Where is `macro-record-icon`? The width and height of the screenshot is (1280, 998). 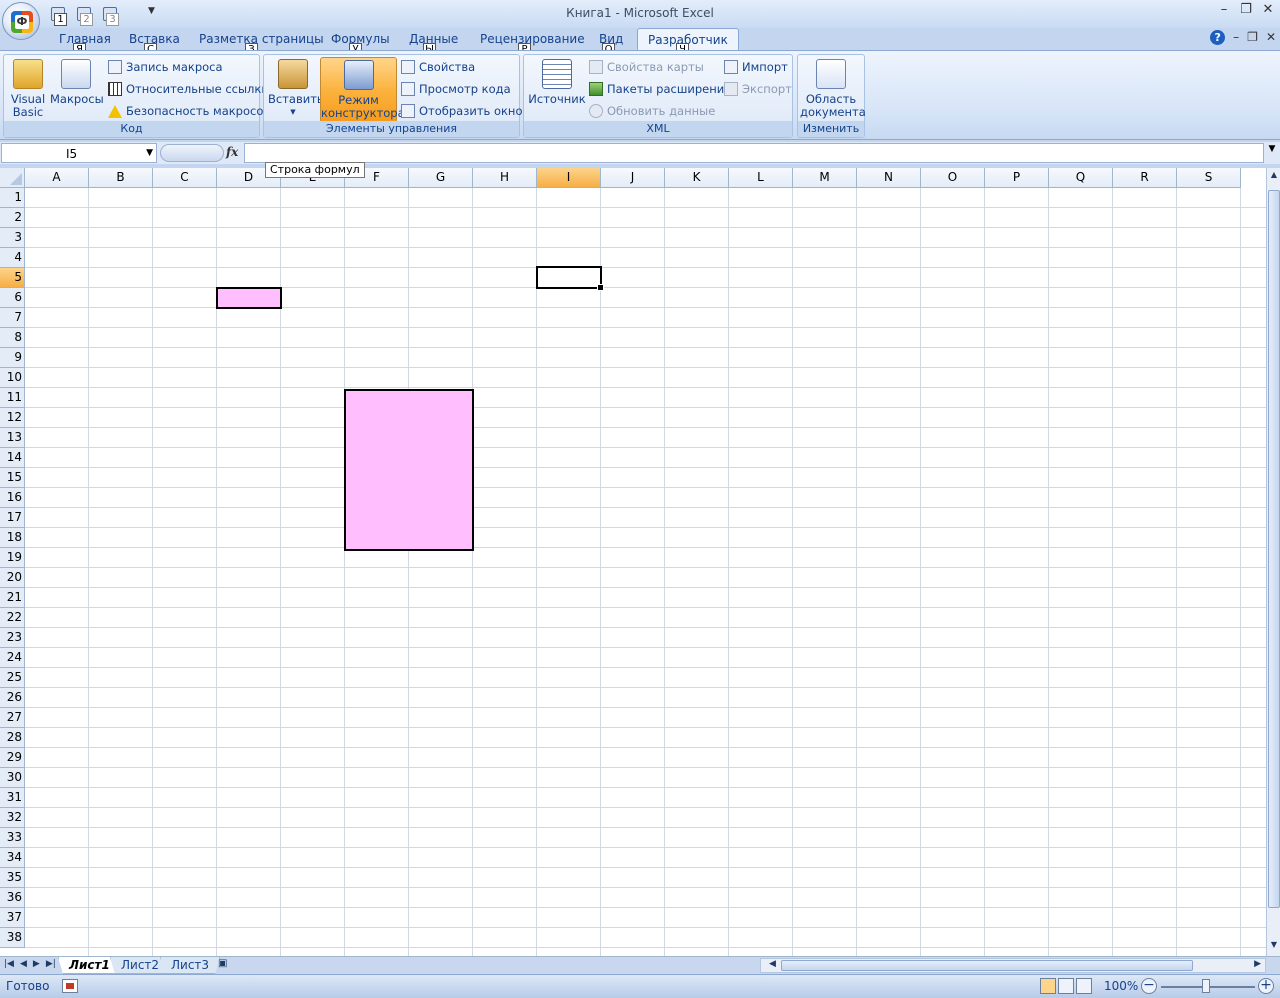 macro-record-icon is located at coordinates (70, 986).